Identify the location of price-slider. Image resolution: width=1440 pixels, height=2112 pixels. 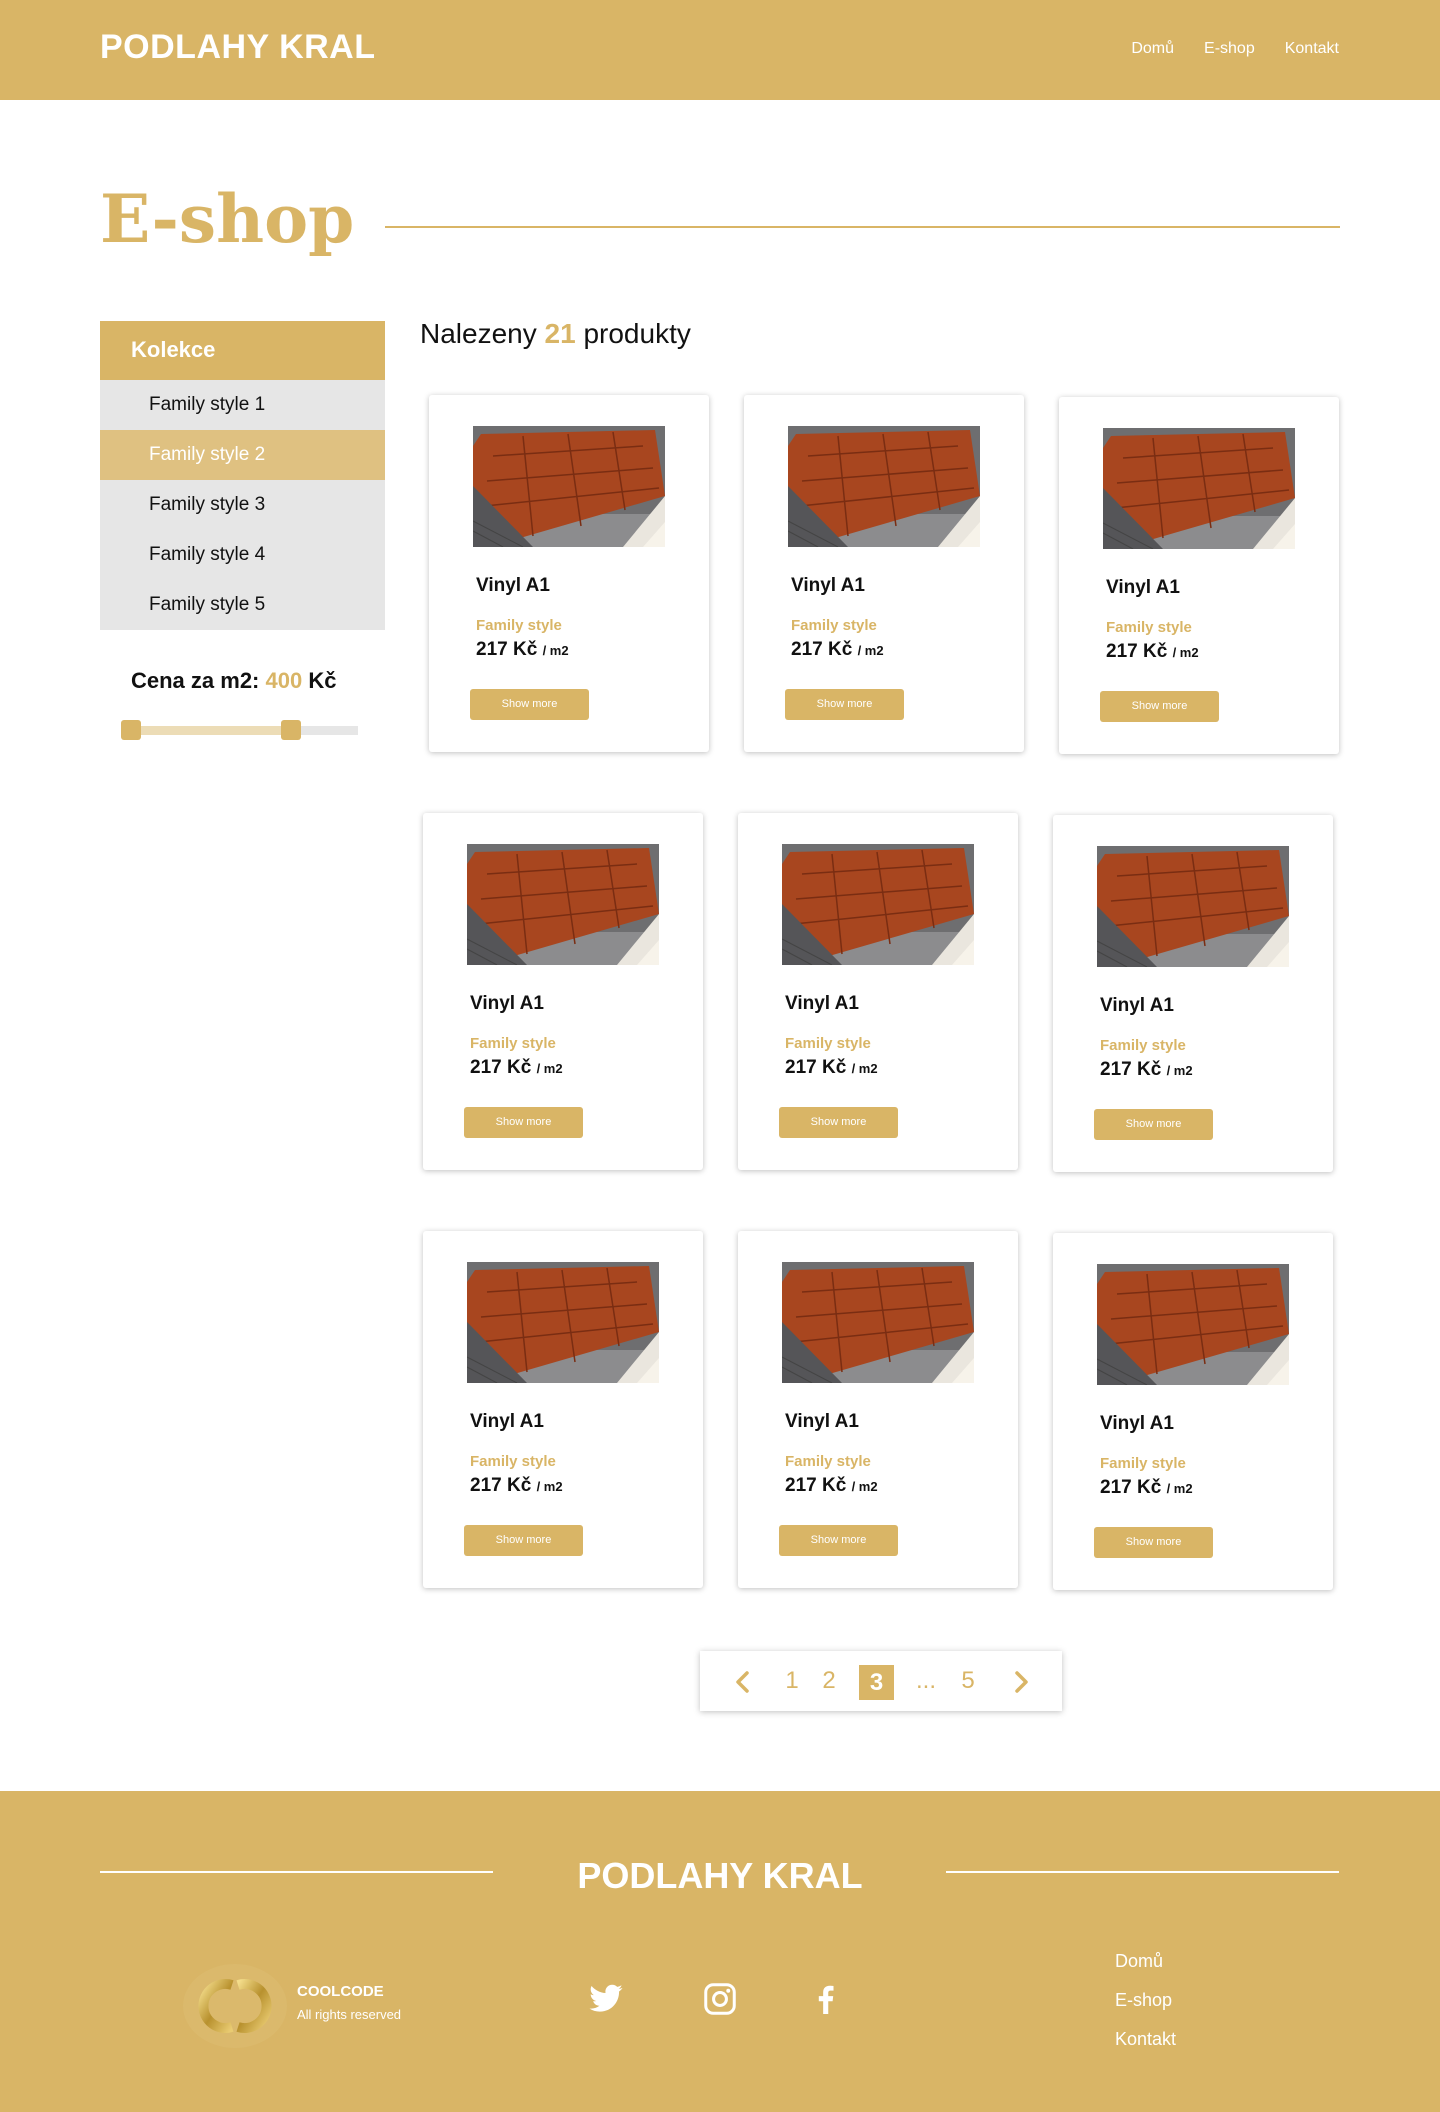
(239, 730).